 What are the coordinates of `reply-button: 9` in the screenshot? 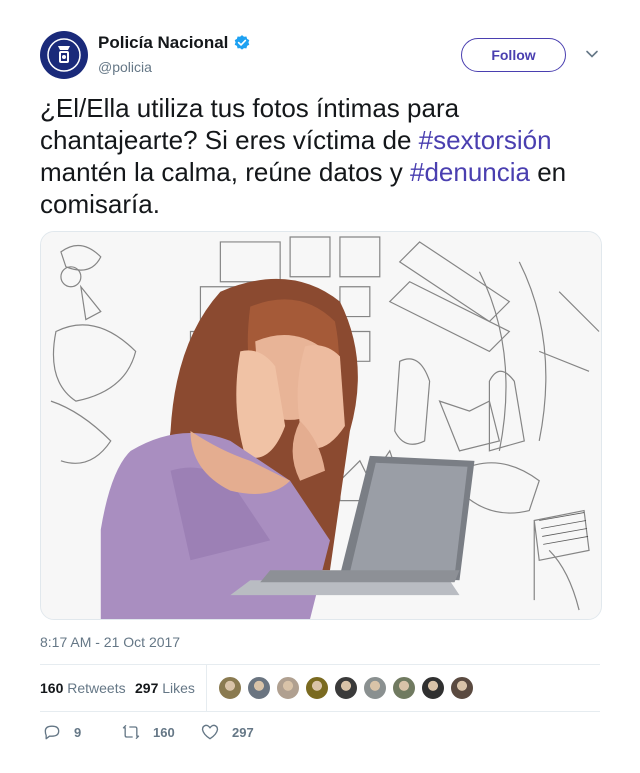 It's located at (61, 732).